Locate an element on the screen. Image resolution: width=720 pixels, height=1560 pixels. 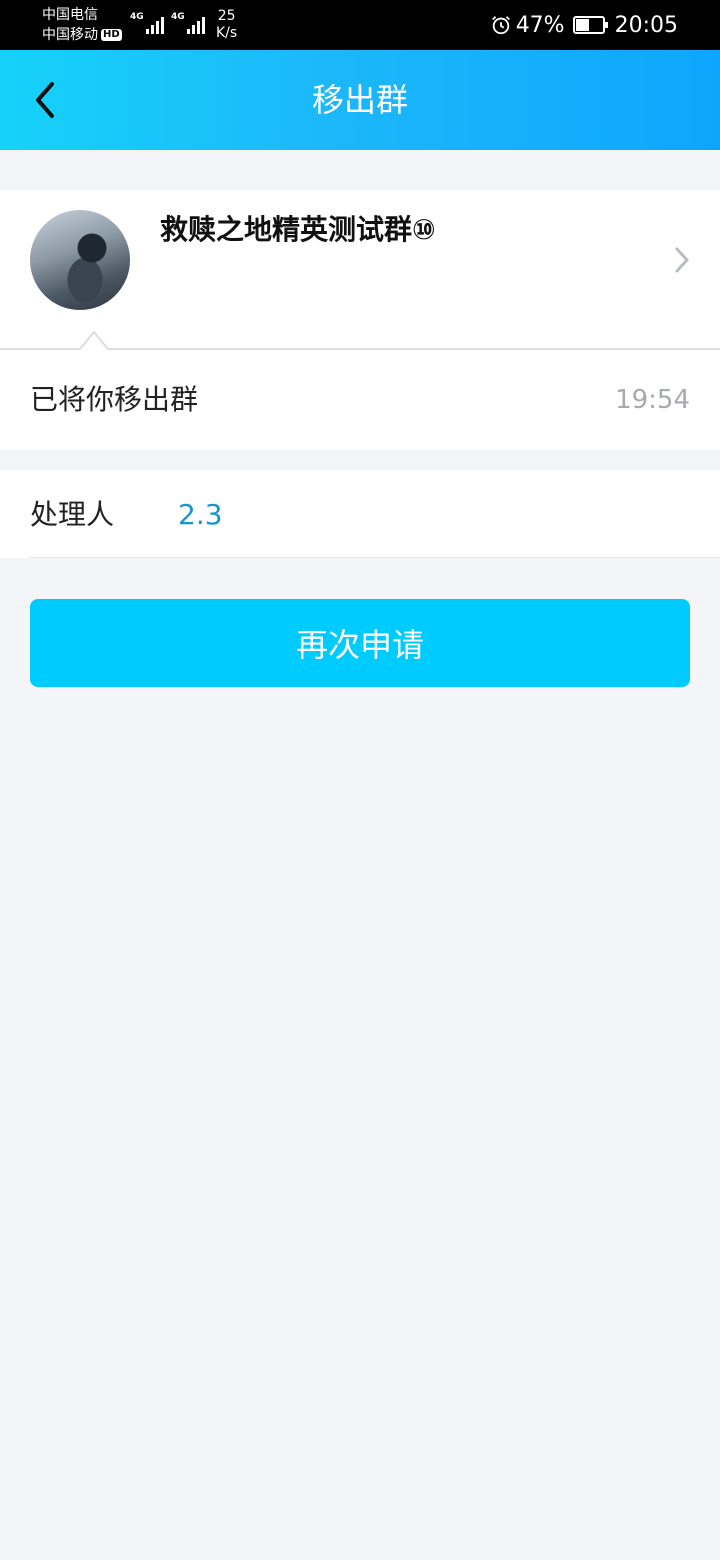
title-bar: 移出群 is located at coordinates (360, 100).